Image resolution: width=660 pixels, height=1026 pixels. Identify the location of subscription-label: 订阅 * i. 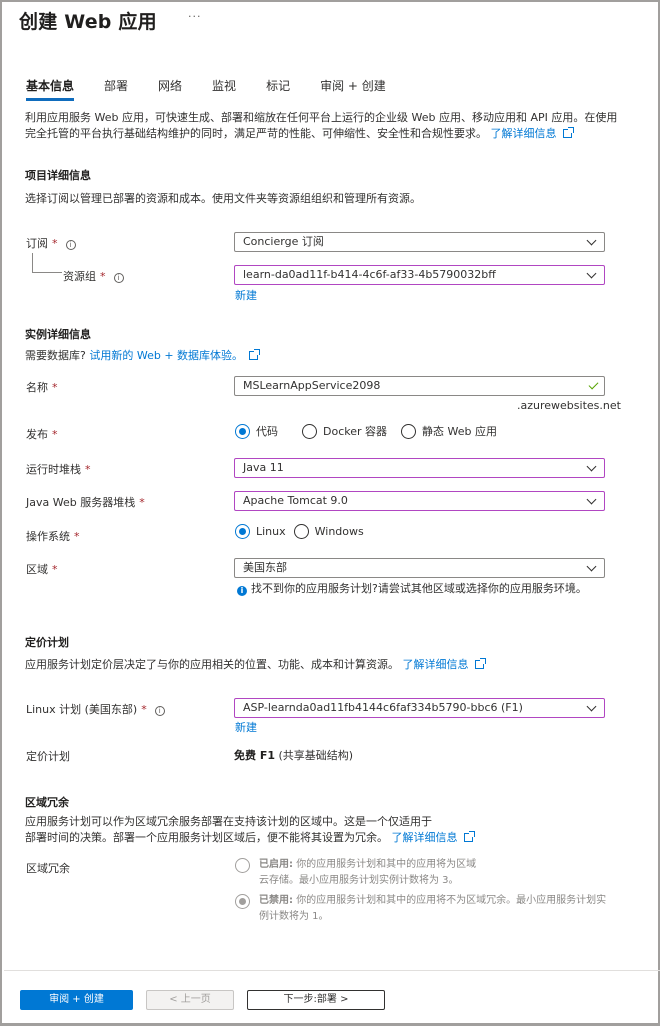
(51, 243).